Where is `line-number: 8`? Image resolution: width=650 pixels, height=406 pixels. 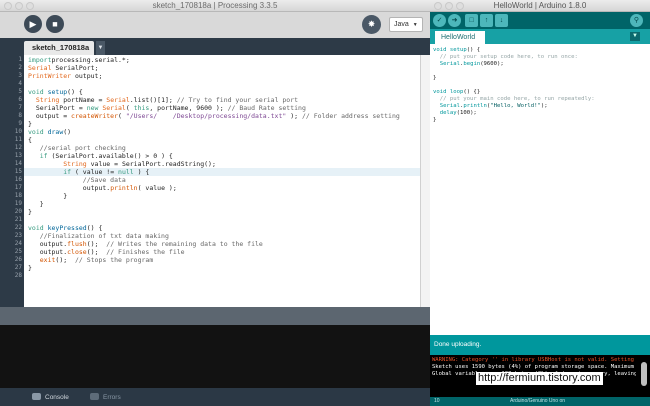
line-number: 8 is located at coordinates (20, 115).